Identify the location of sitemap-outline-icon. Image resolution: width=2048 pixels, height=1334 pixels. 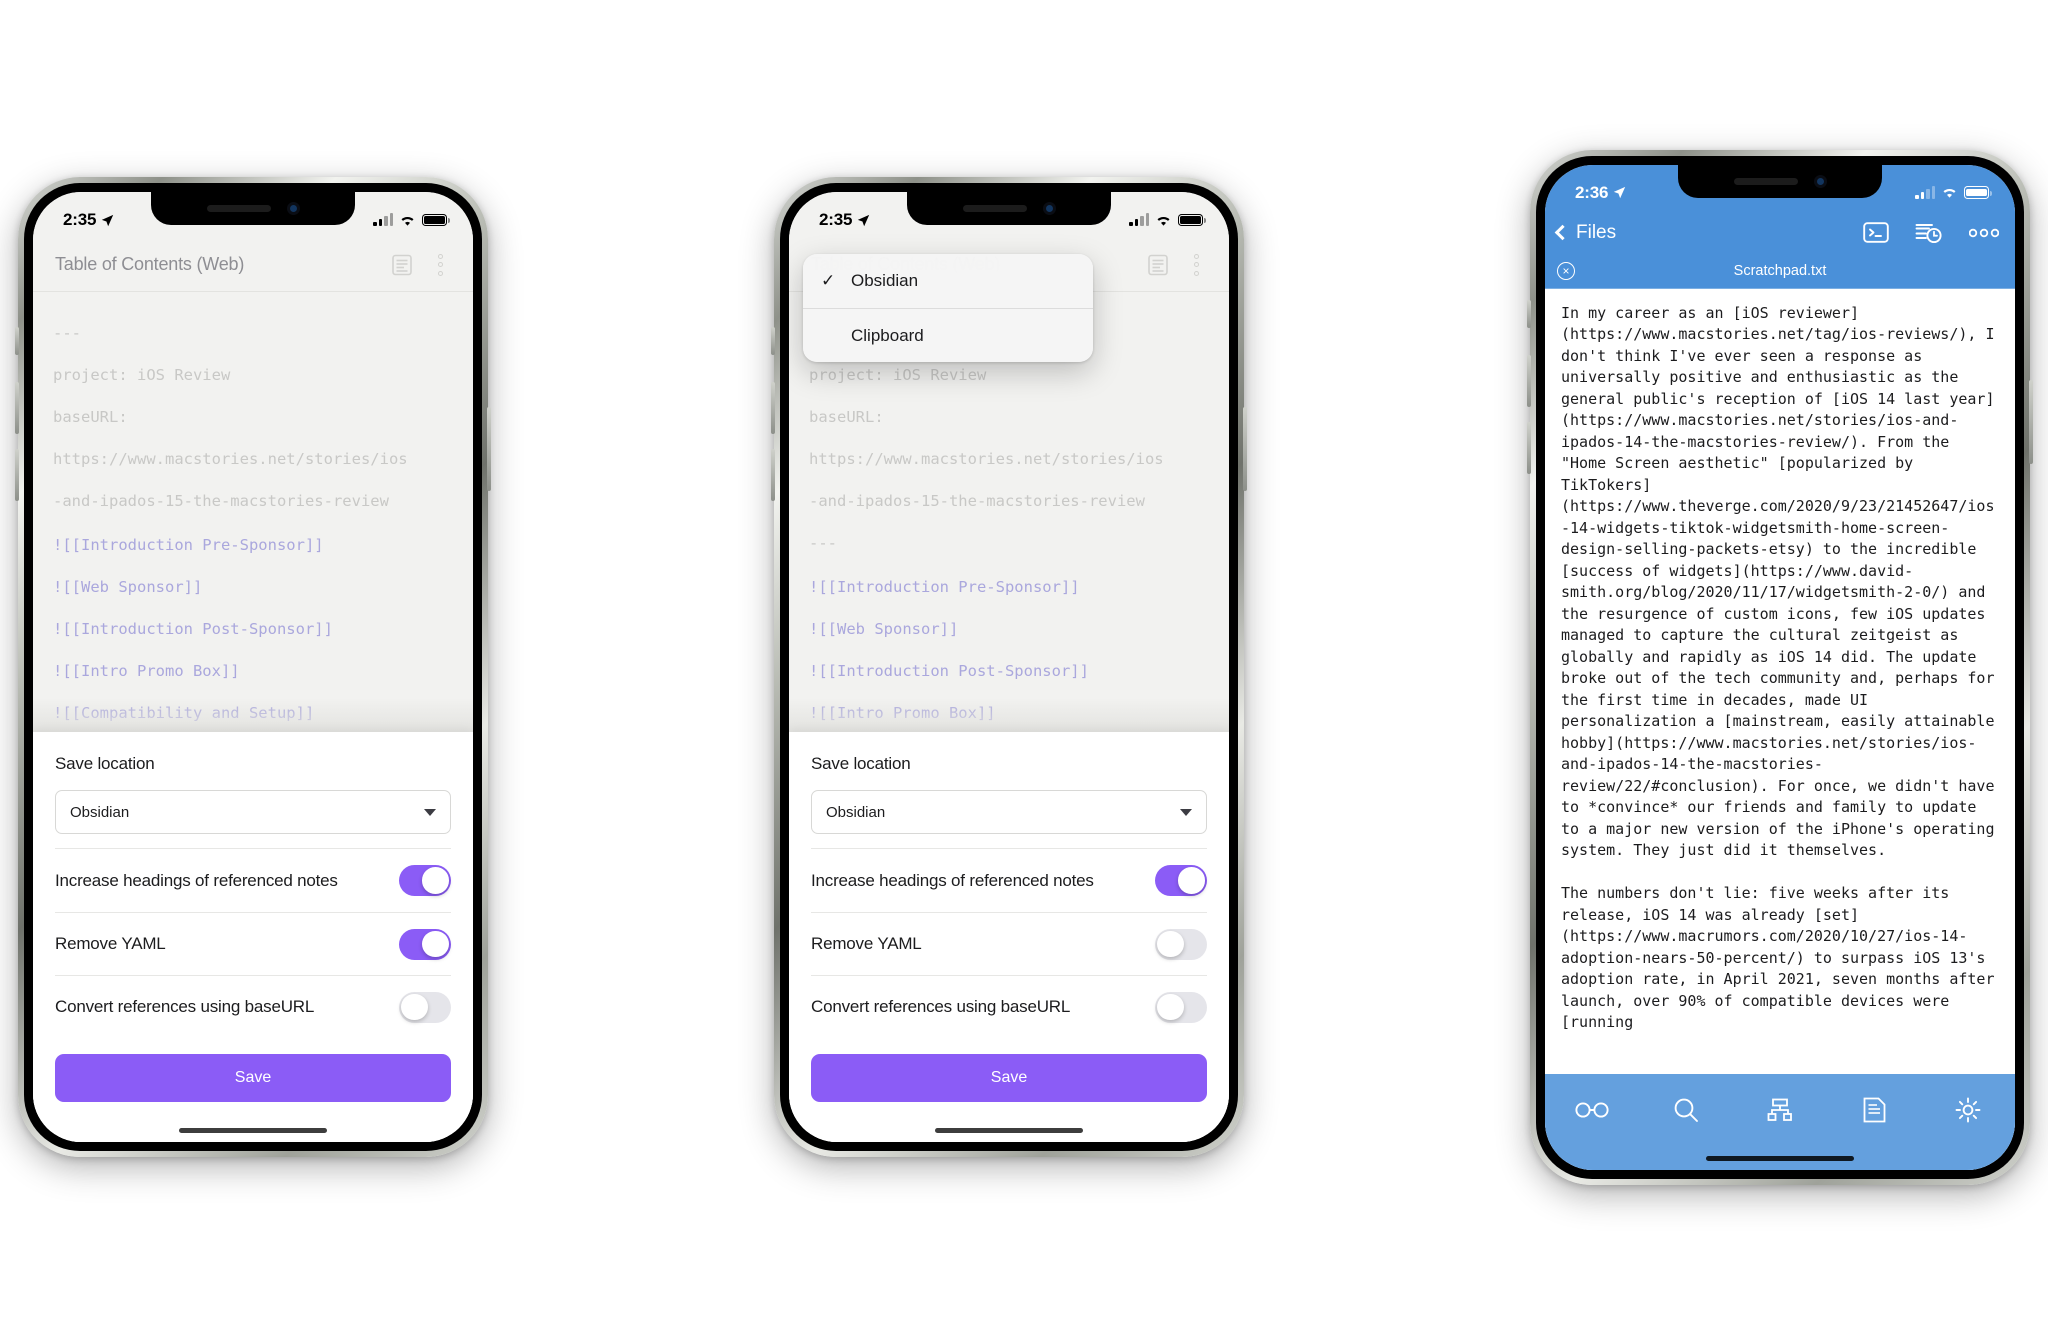
(1780, 1110).